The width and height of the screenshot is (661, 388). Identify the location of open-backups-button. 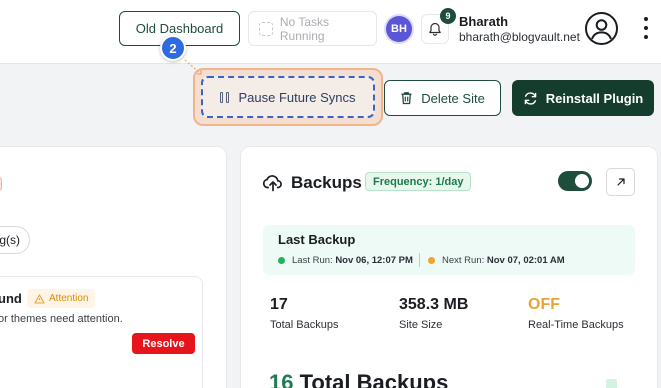
(620, 182).